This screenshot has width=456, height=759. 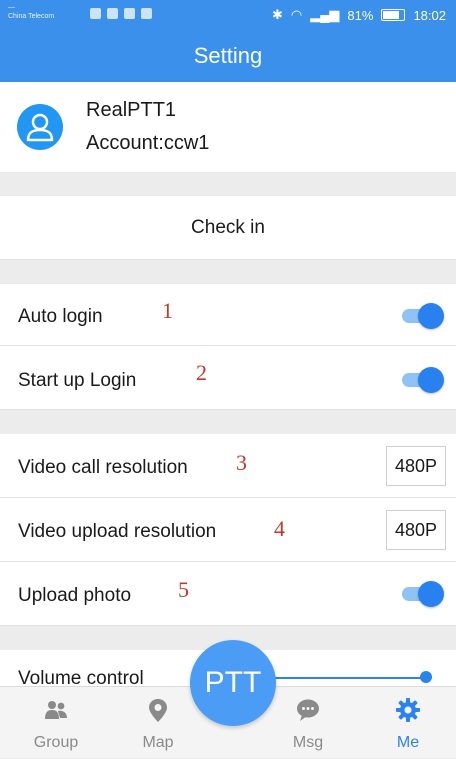 What do you see at coordinates (158, 723) in the screenshot?
I see `nav-item-map: Map` at bounding box center [158, 723].